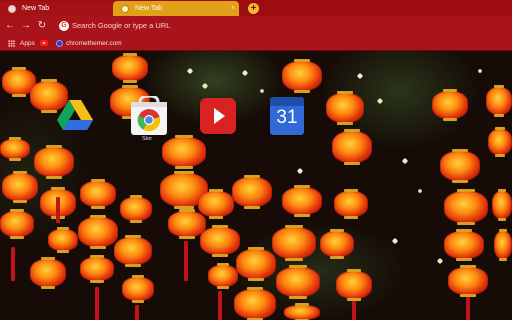 The width and height of the screenshot is (512, 320). What do you see at coordinates (27, 43) in the screenshot?
I see `bookmark-label: Apps` at bounding box center [27, 43].